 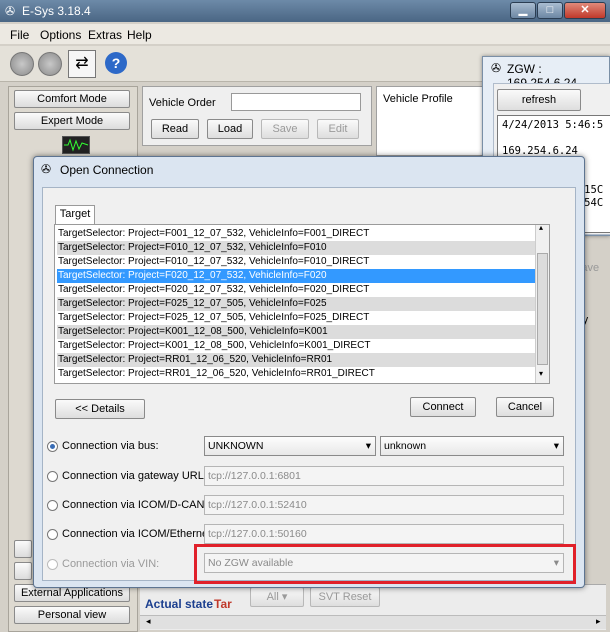 What do you see at coordinates (52, 564) in the screenshot?
I see `radio-vin` at bounding box center [52, 564].